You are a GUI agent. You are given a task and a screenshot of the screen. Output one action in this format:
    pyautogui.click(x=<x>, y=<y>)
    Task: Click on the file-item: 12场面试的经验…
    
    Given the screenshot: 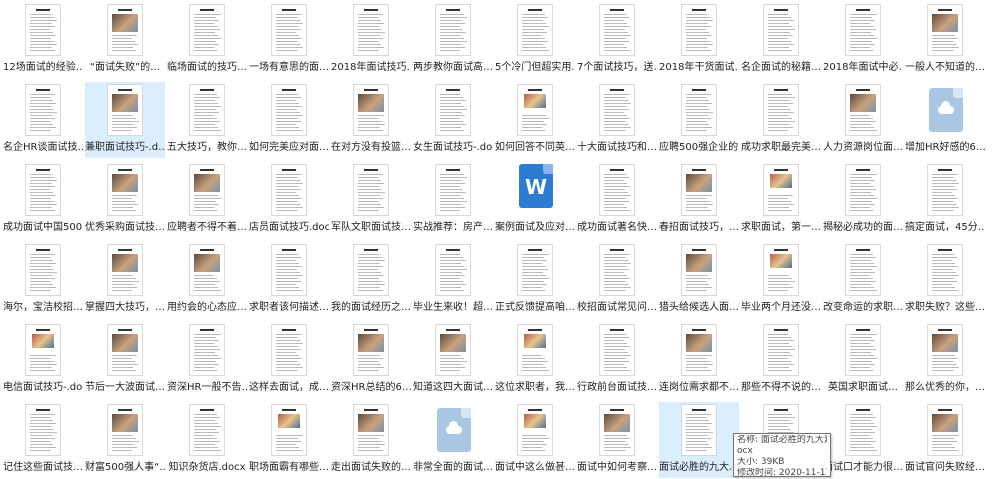 What is the action you would take?
    pyautogui.click(x=43, y=40)
    